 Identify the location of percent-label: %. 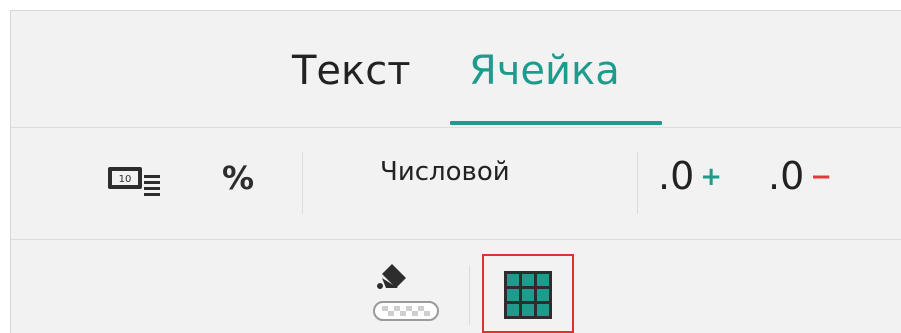
(238, 178).